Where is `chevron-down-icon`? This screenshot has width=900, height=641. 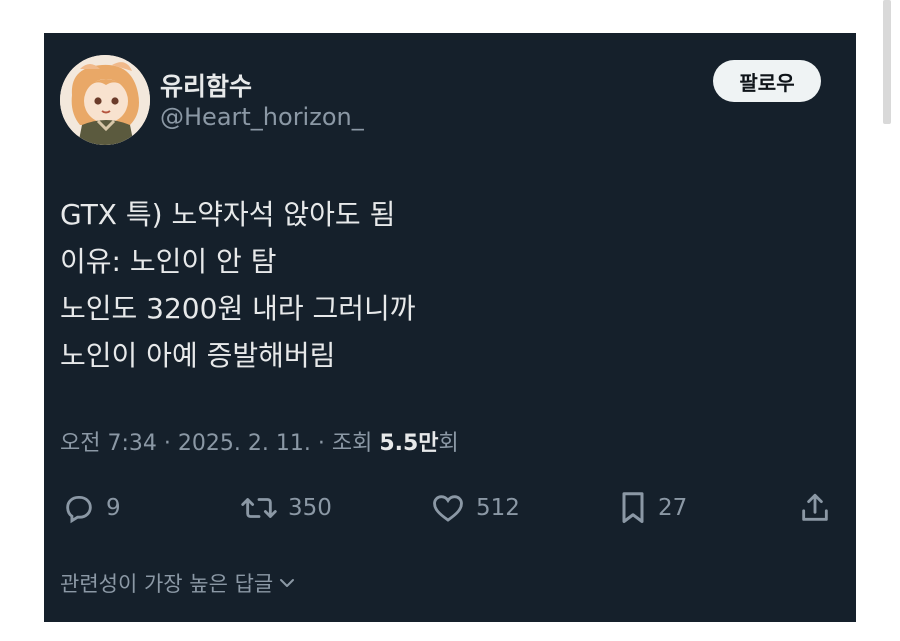 chevron-down-icon is located at coordinates (287, 583).